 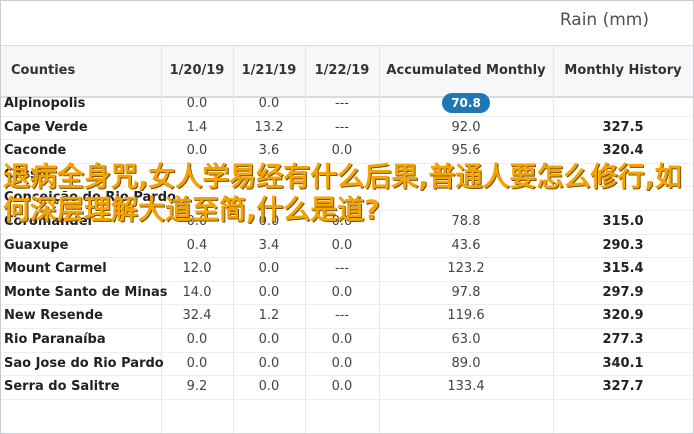 I want to click on table-row: Sao Jose do Rio Pardo 0.0 0.0 0.0 89.0 340.1, so click(x=347, y=364).